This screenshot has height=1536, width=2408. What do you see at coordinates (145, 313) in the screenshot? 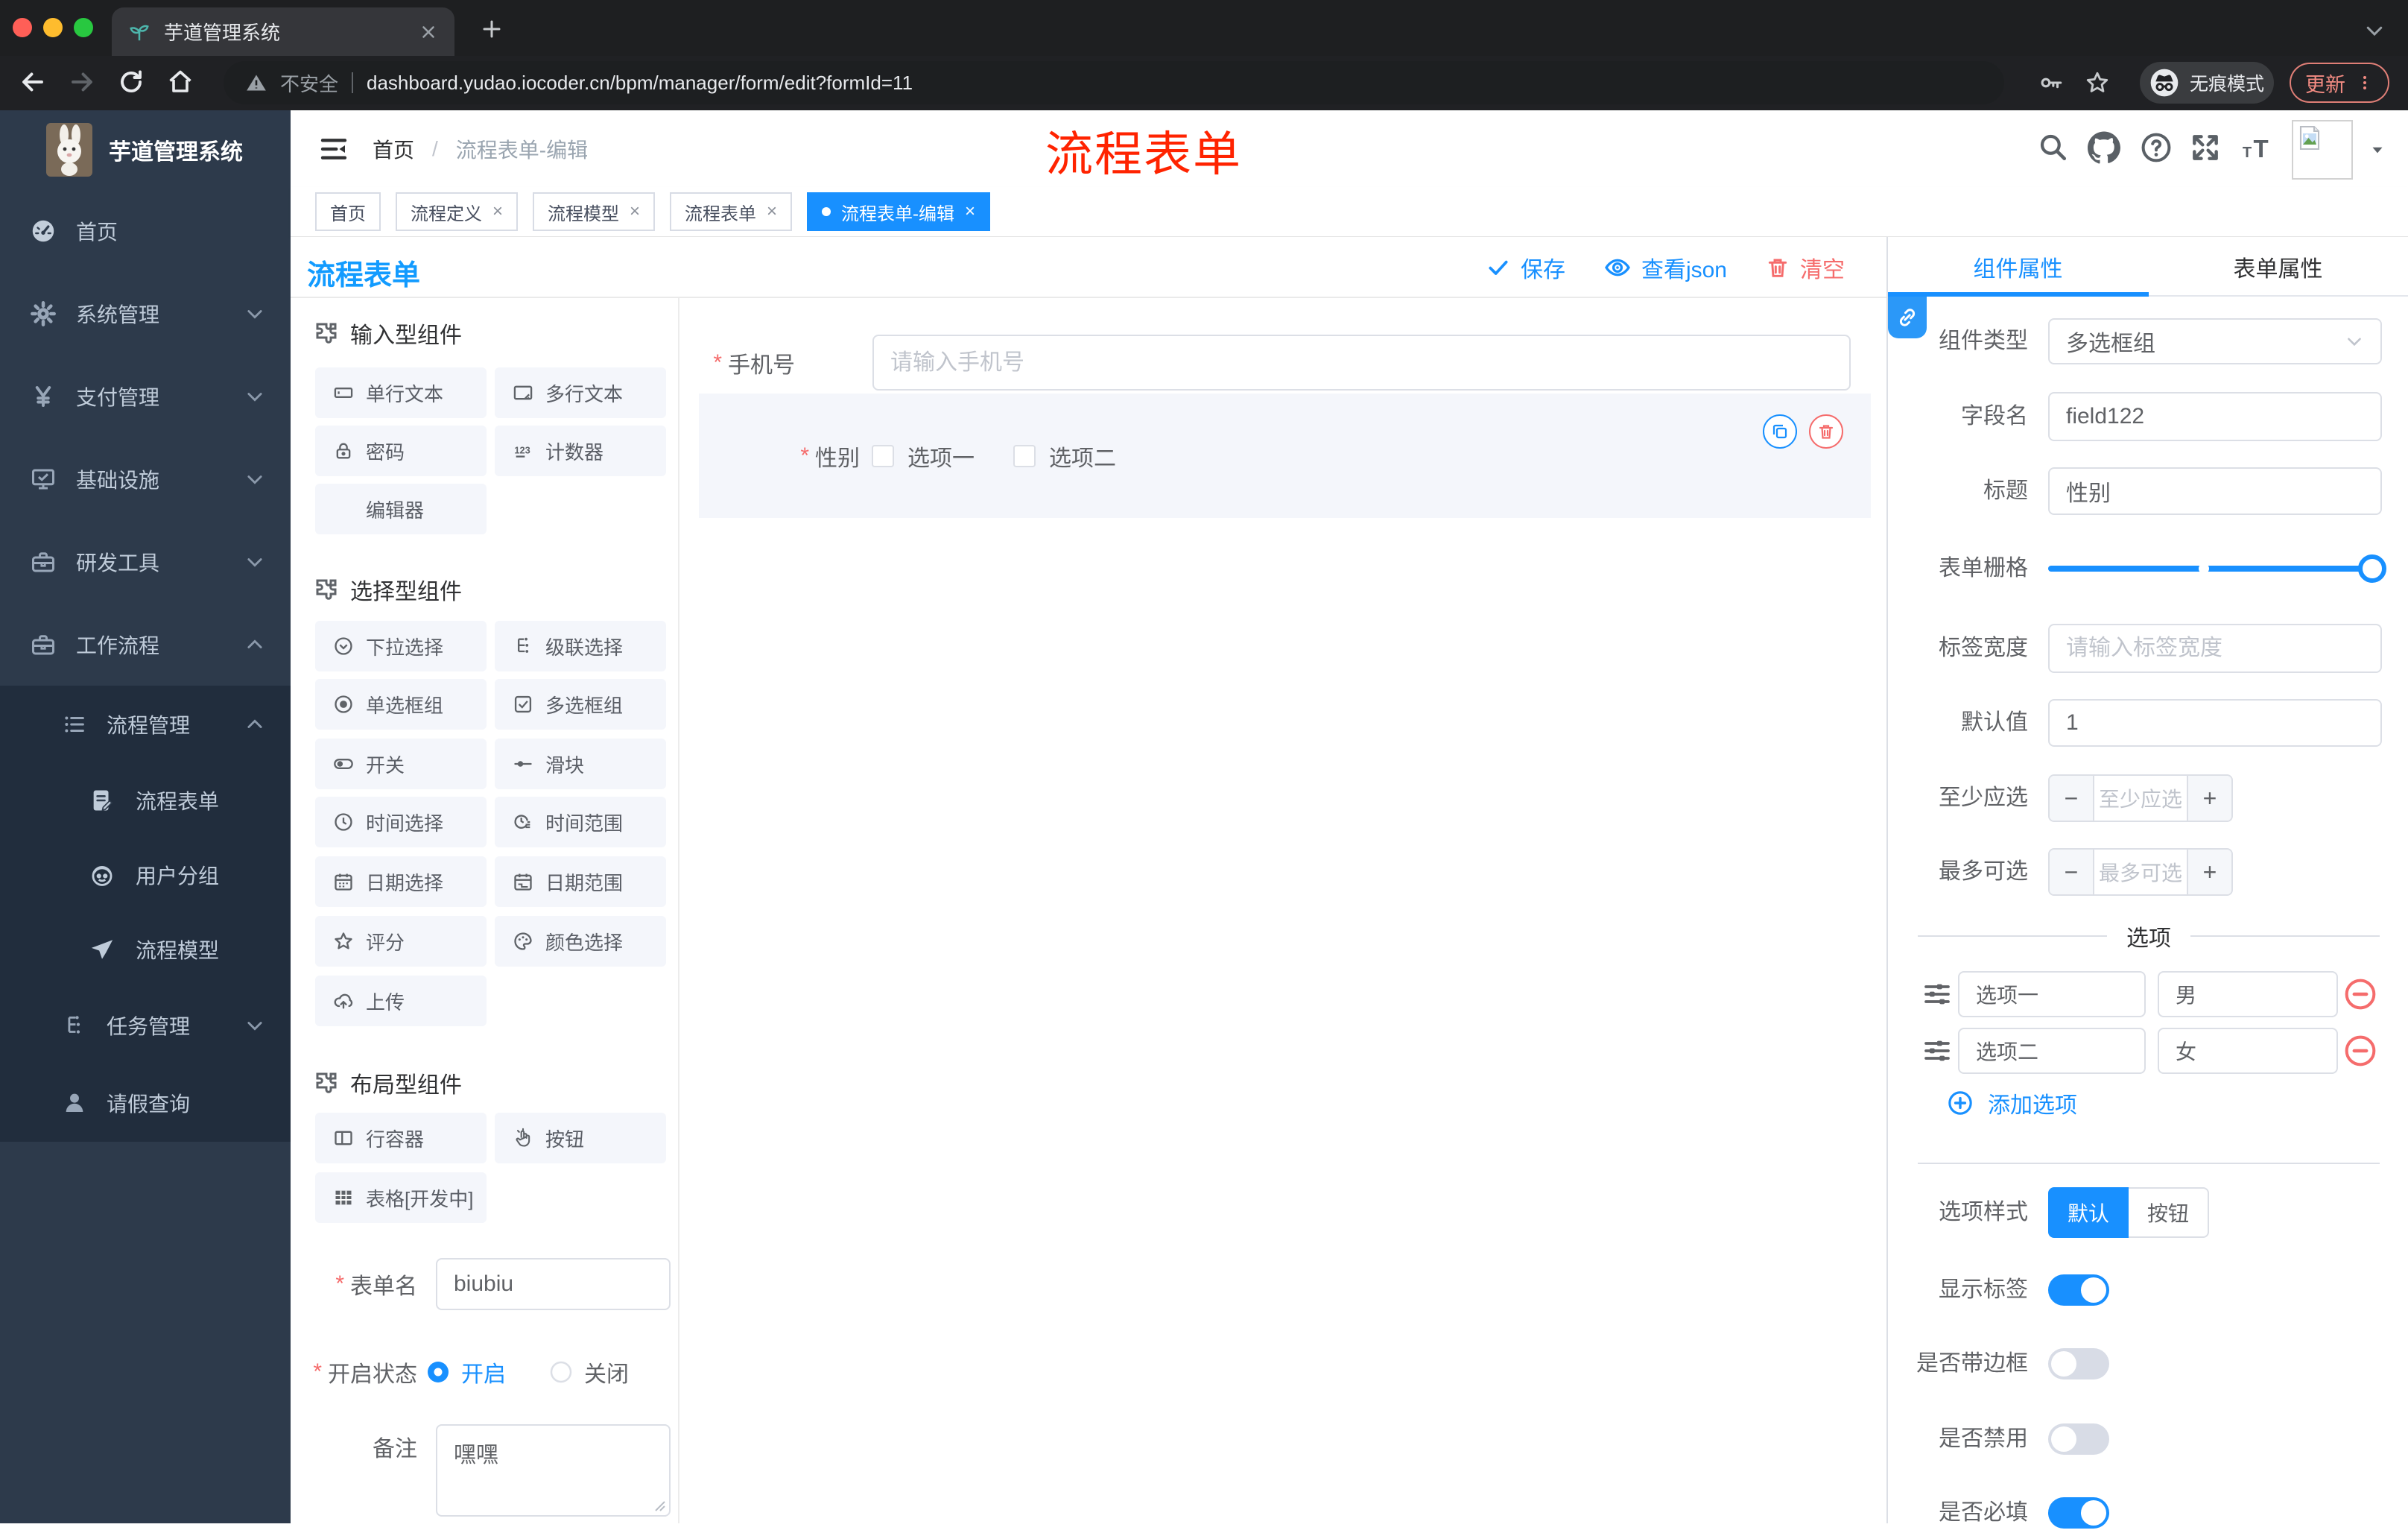
I see `sidebar-item-system: 系统管理` at bounding box center [145, 313].